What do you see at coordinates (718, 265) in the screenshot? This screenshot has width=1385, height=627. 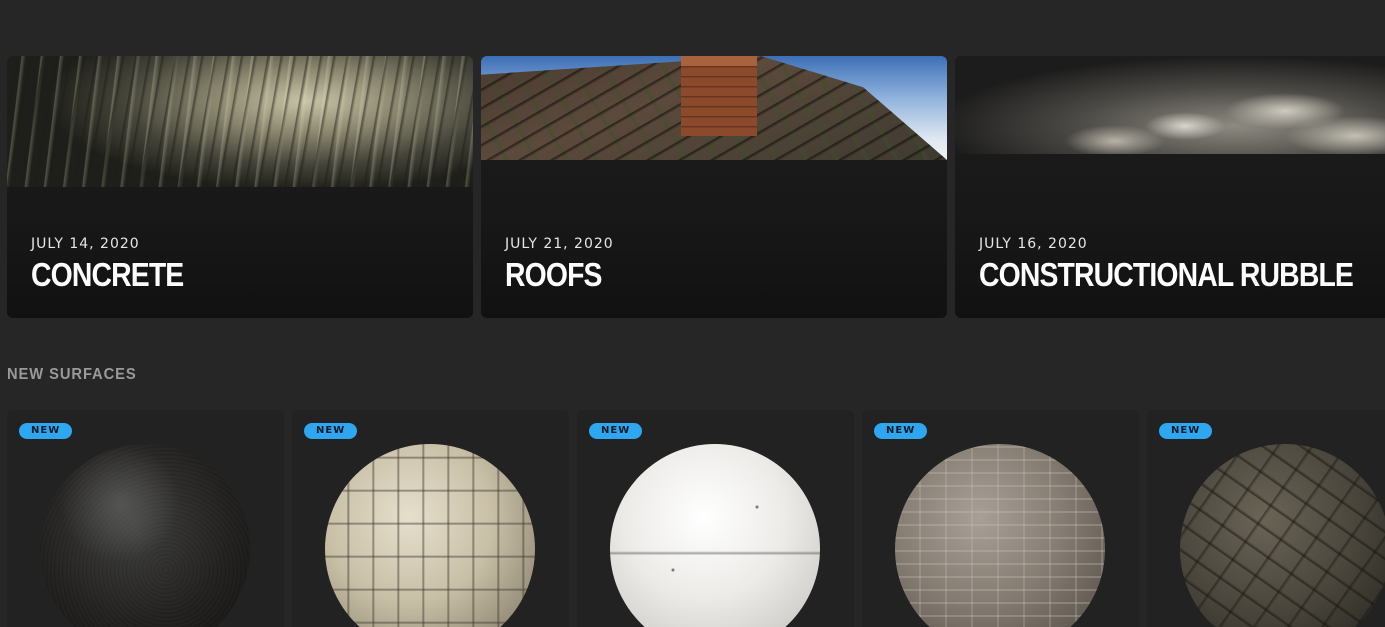 I see `collection-text: JULY 21, 2020 ROOFS` at bounding box center [718, 265].